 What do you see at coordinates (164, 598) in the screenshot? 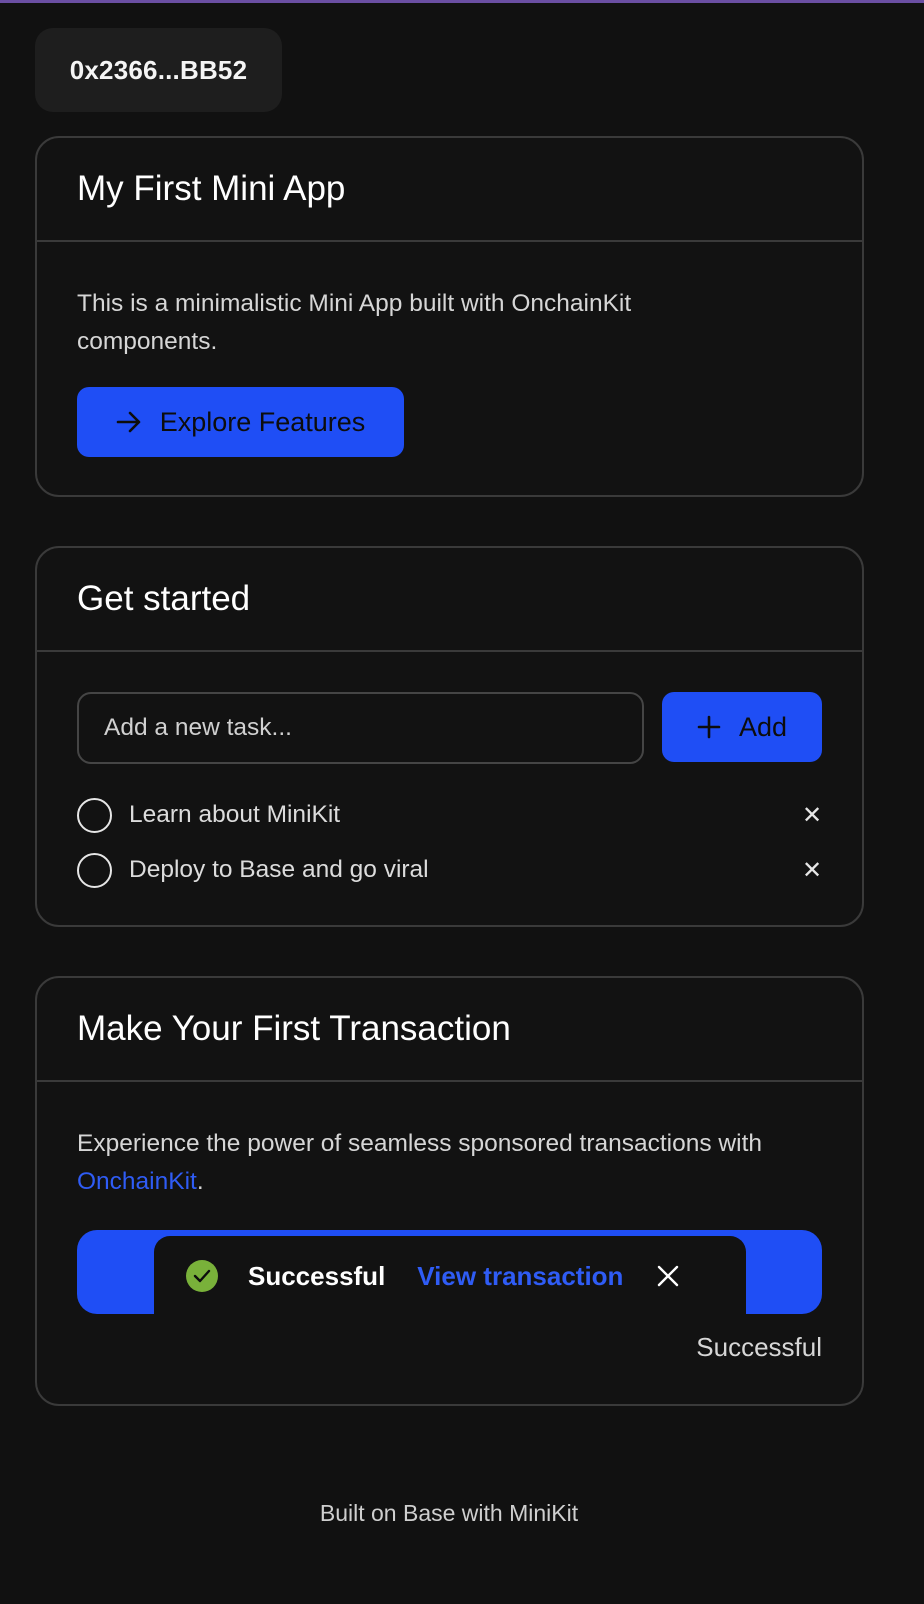
I see `todo-title: Get started` at bounding box center [164, 598].